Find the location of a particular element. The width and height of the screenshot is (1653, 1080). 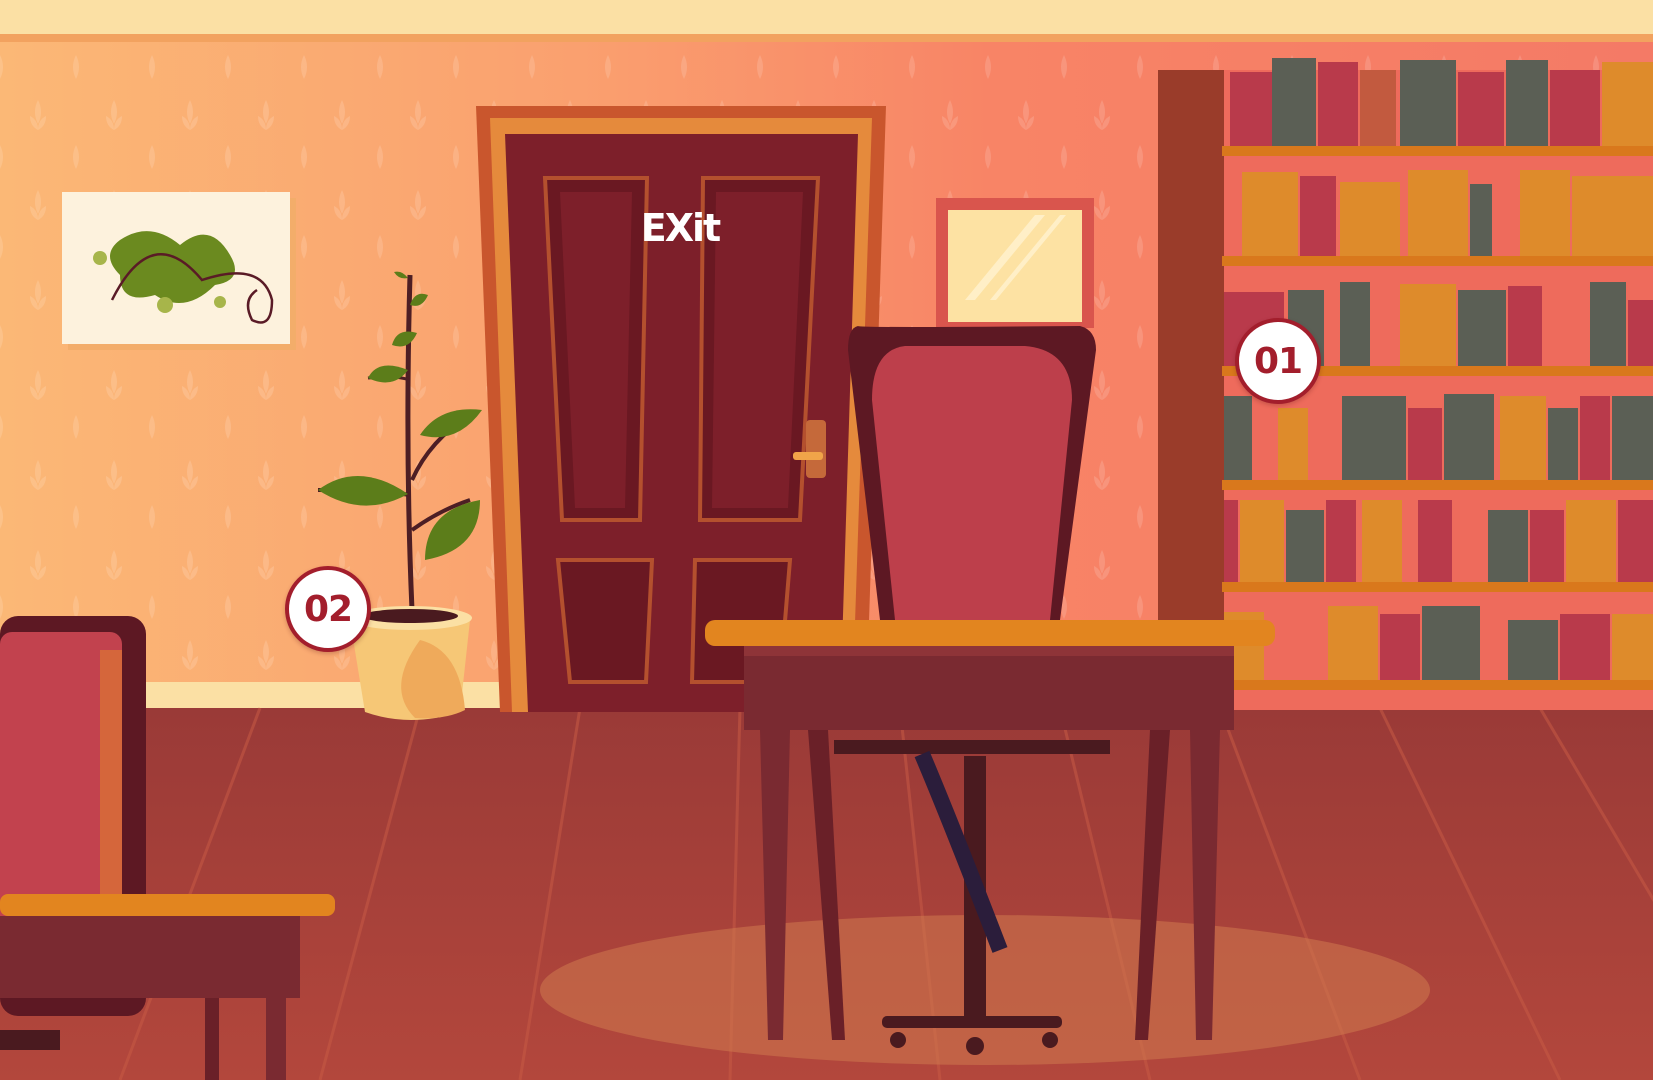

hotspot-02-plant: 02 is located at coordinates (328, 609).